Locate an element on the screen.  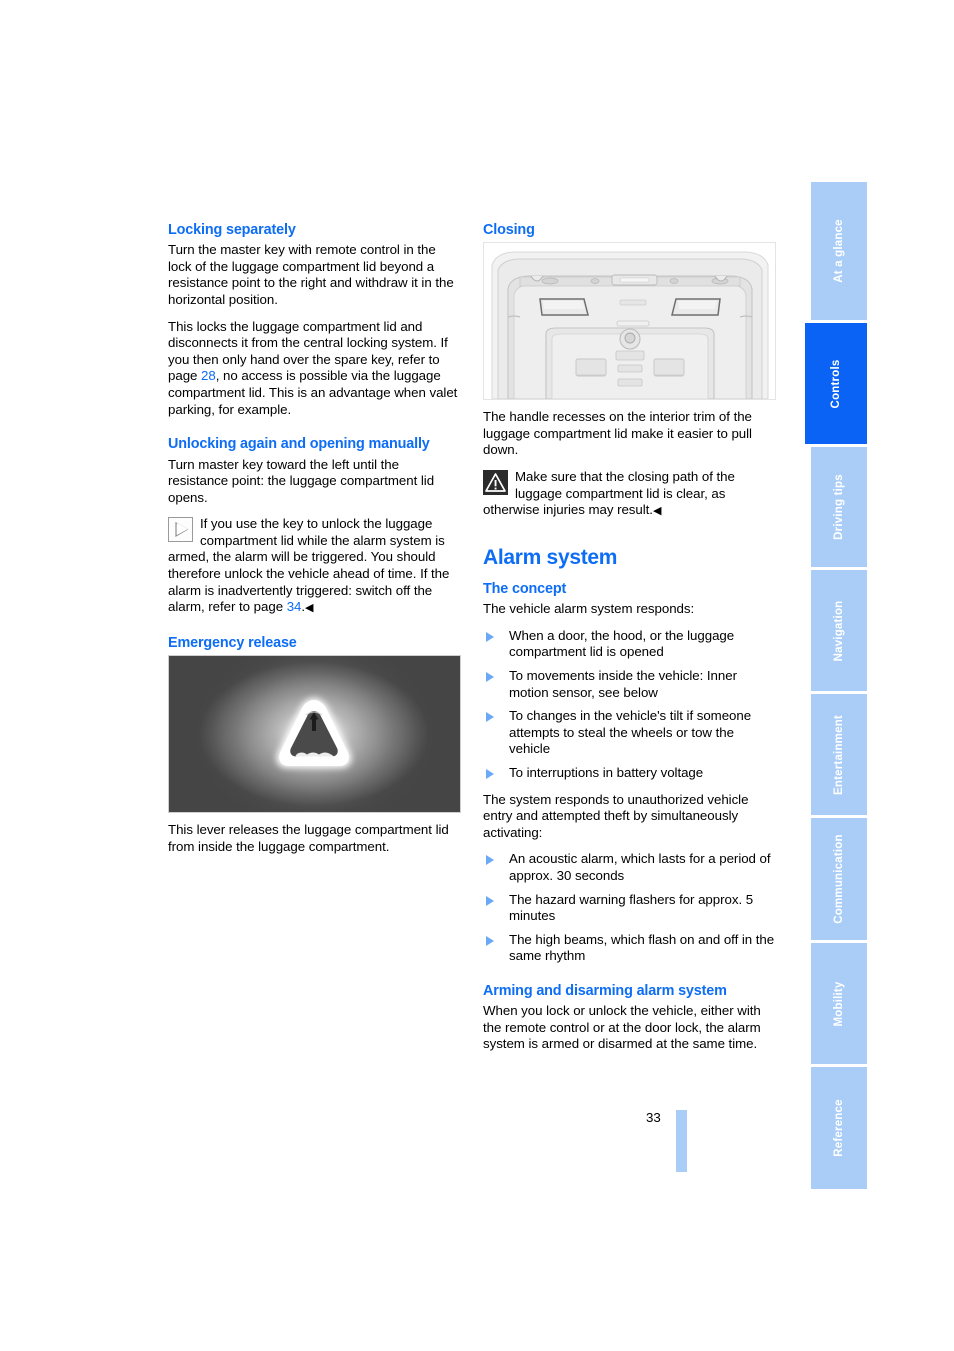
sidebar-tab-reference: Reference is located at coordinates (839, 1128).